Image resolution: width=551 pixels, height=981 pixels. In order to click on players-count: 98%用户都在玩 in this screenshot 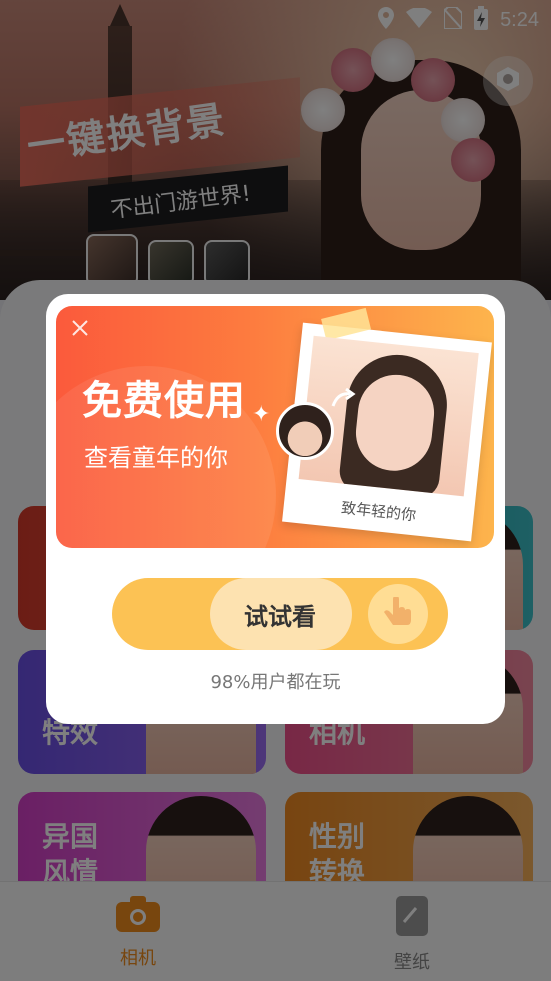, I will do `click(275, 682)`.